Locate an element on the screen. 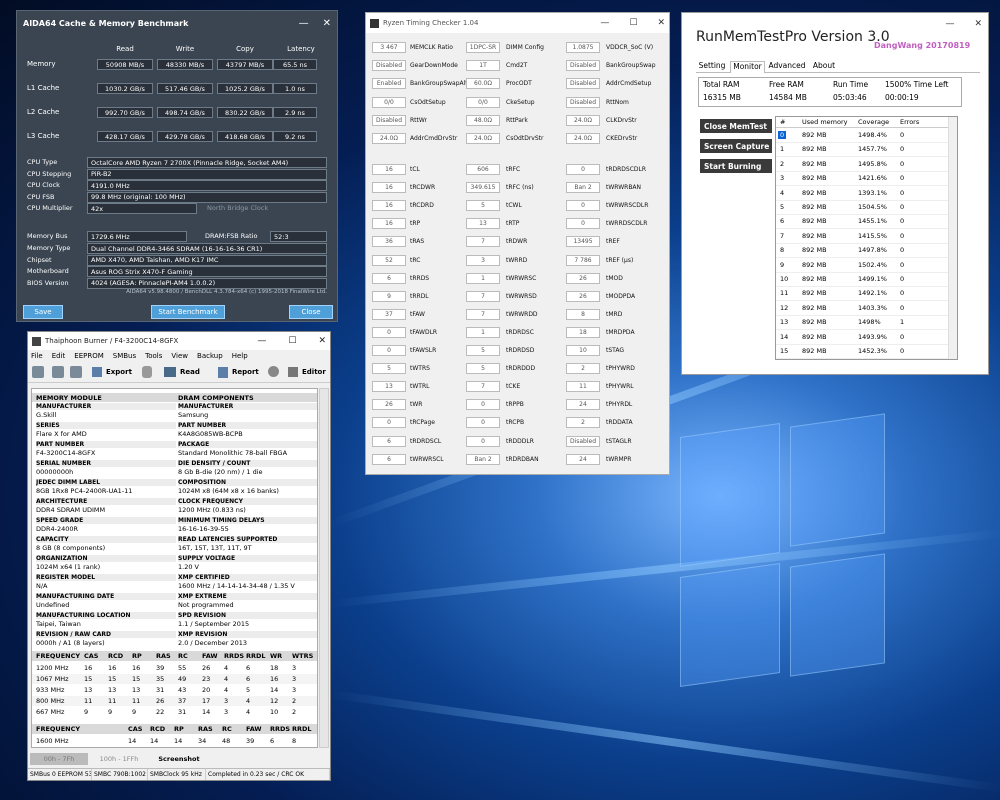  timing-label: tRTP is located at coordinates (513, 224).